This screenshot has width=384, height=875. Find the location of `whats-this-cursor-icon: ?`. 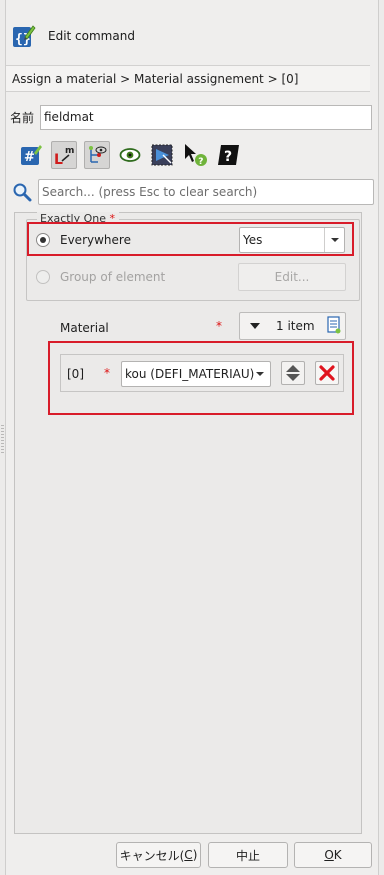

whats-this-cursor-icon: ? is located at coordinates (196, 155).